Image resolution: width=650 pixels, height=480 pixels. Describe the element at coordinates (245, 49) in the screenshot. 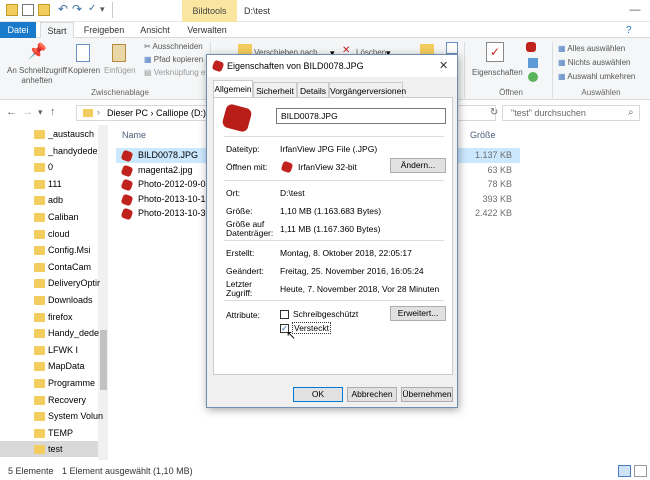

I see `move-folder-icon` at that location.